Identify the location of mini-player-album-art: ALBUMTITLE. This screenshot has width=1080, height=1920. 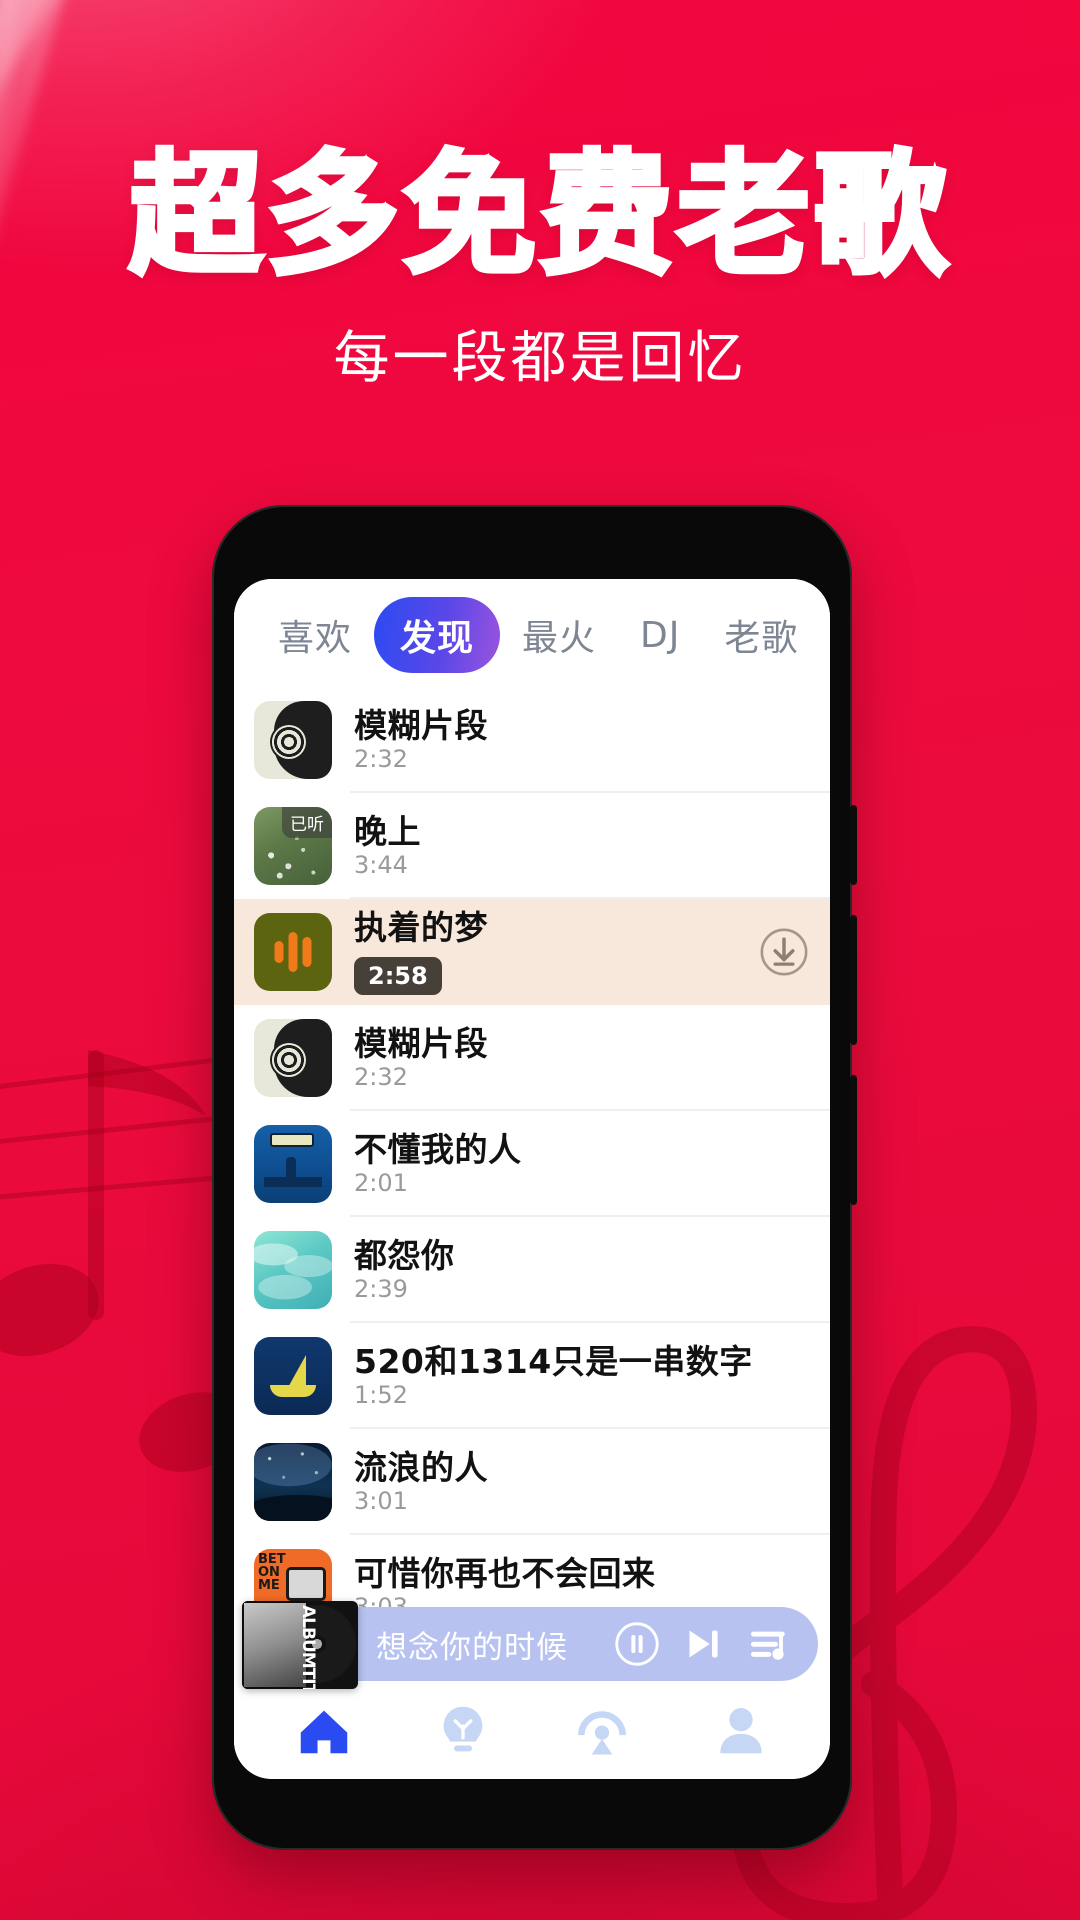
(300, 1645).